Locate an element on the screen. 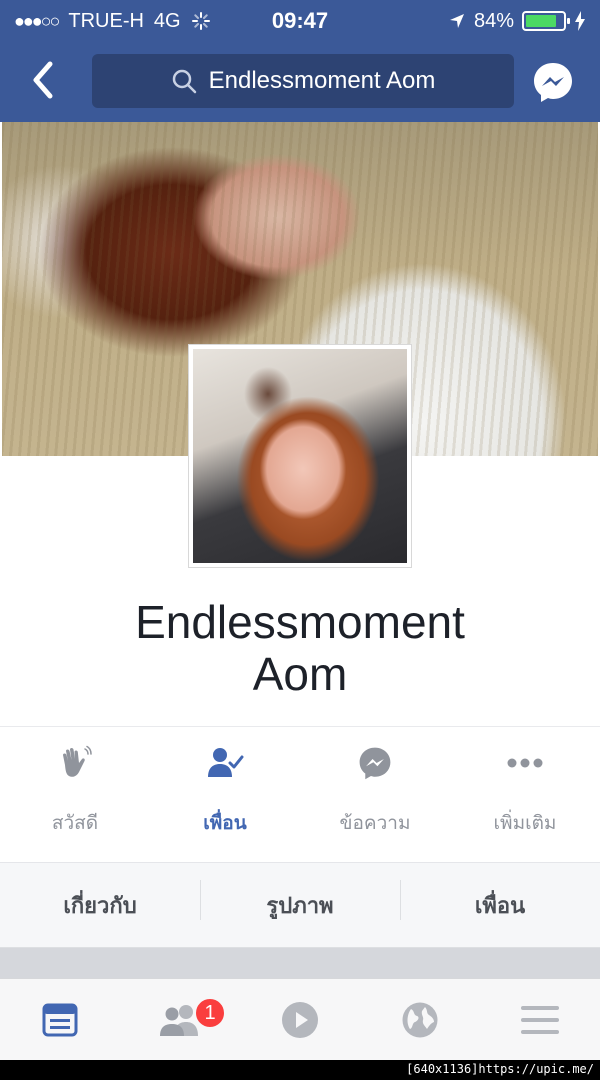 The width and height of the screenshot is (600, 1080). search-field: Endlessmoment Aom is located at coordinates (303, 81).